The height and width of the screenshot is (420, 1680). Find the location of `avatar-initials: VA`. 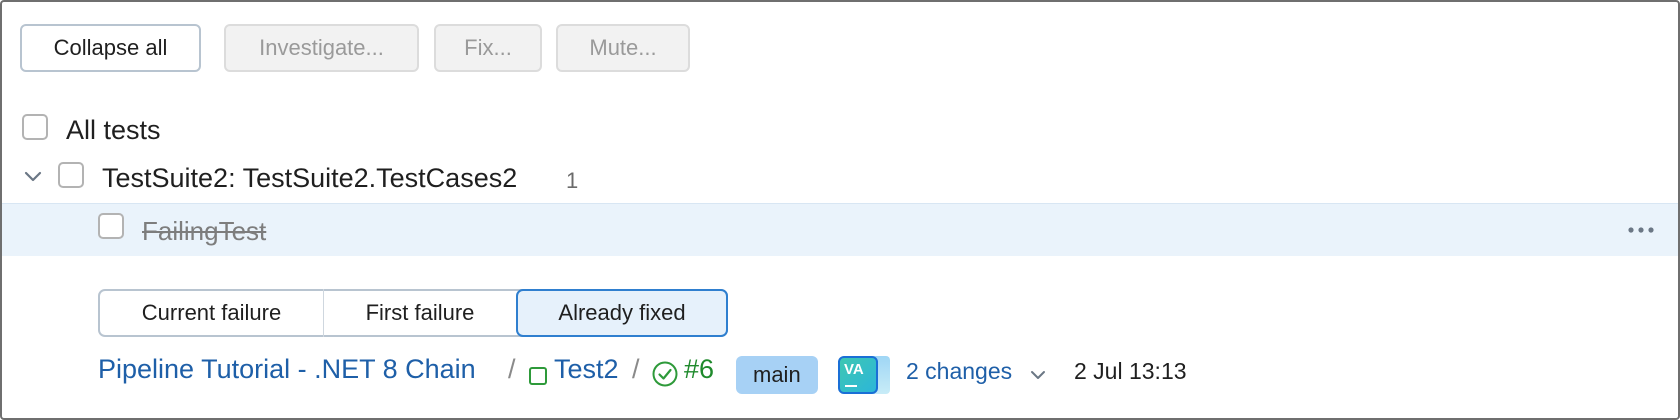

avatar-initials: VA is located at coordinates (854, 369).